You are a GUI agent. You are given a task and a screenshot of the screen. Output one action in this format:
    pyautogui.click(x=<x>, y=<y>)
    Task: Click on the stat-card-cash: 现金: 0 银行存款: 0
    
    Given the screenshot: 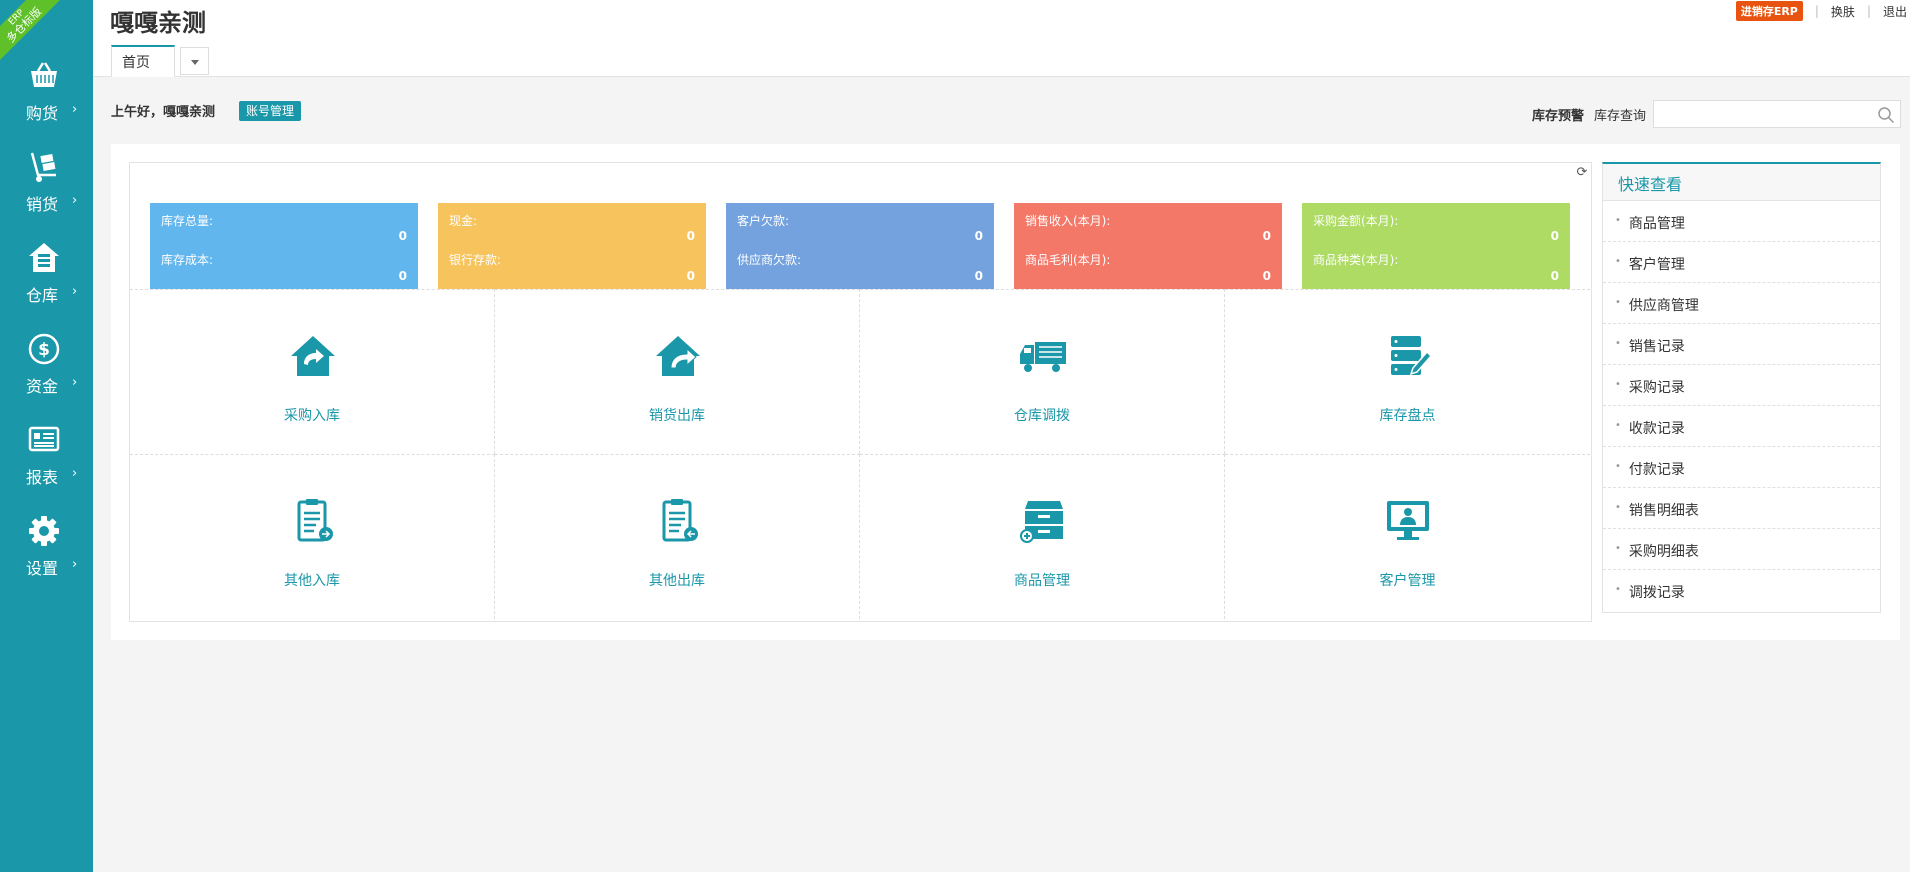 What is the action you would take?
    pyautogui.click(x=572, y=246)
    